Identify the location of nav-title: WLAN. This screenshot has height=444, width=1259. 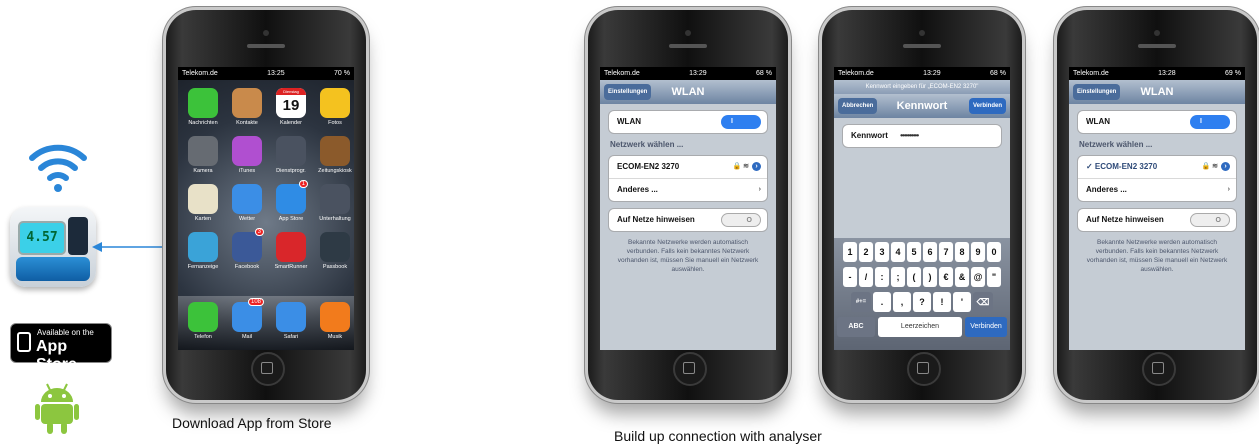
(688, 92).